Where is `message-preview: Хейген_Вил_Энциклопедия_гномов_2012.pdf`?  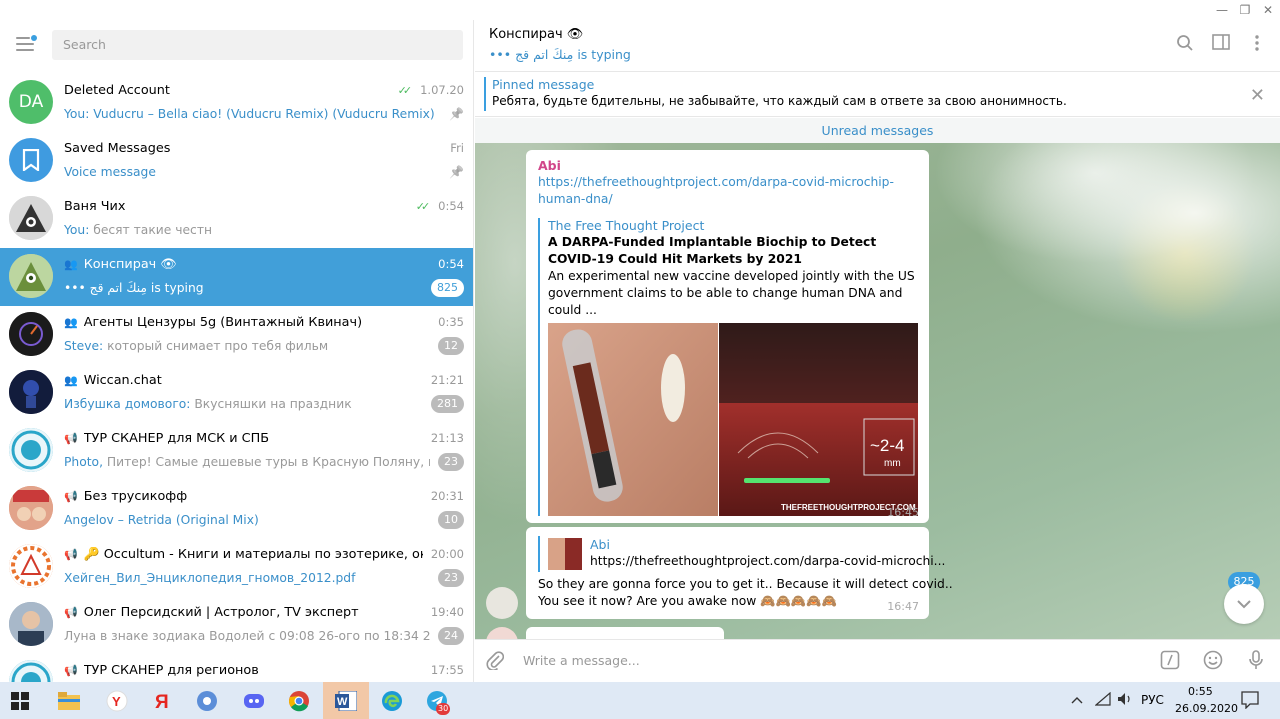
message-preview: Хейген_Вил_Энциклопедия_гномов_2012.pdf is located at coordinates (210, 578).